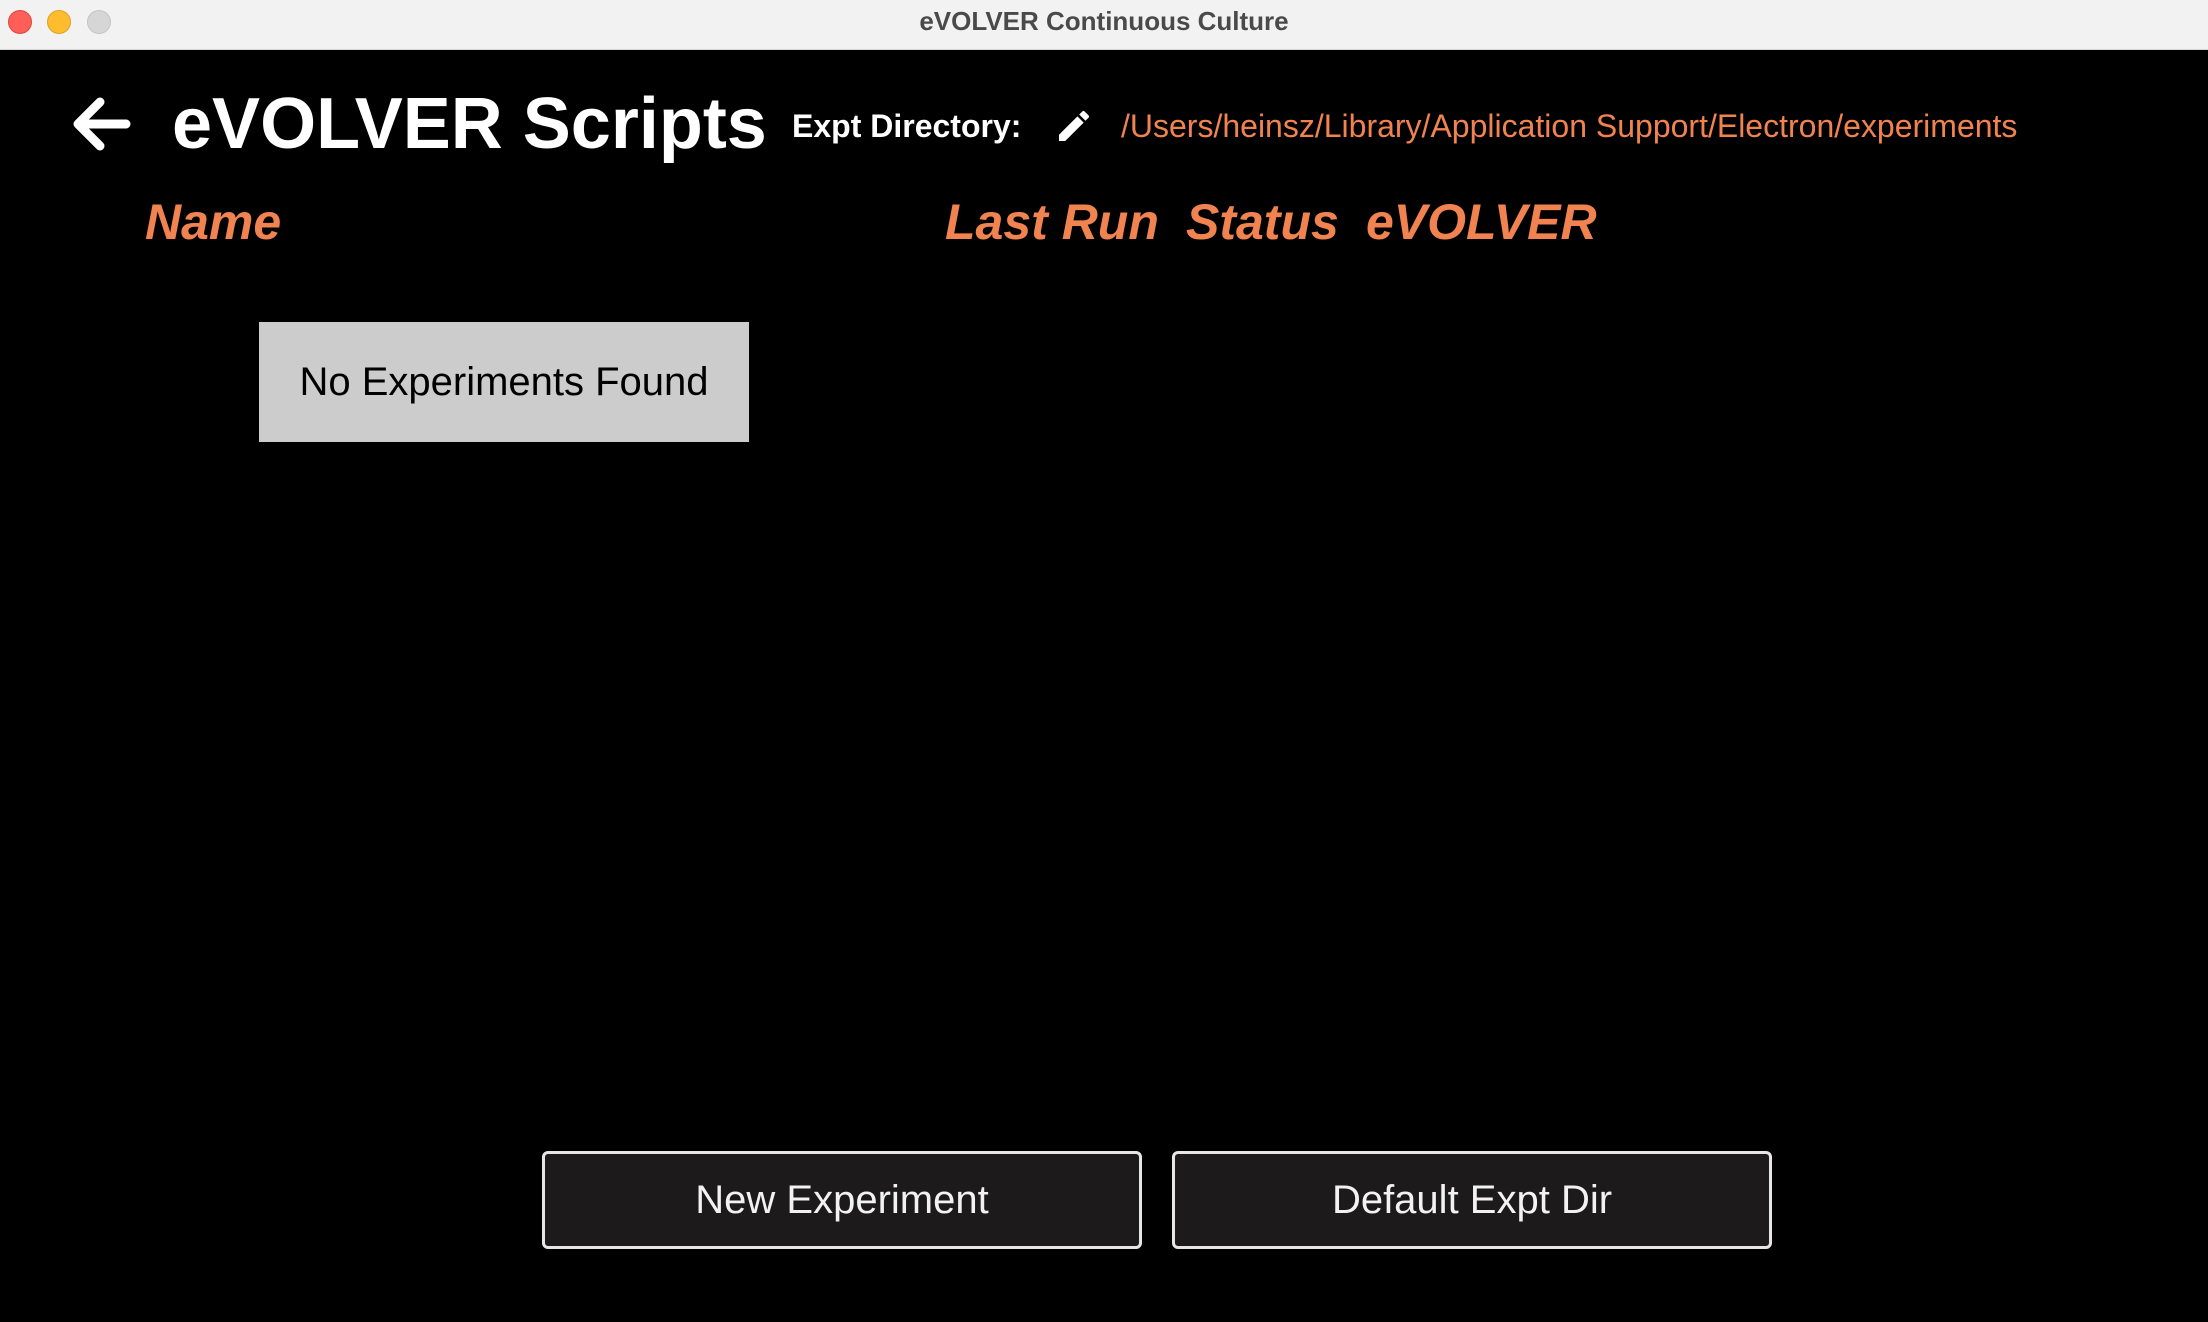 The image size is (2208, 1322). I want to click on pencil-icon, so click(1074, 125).